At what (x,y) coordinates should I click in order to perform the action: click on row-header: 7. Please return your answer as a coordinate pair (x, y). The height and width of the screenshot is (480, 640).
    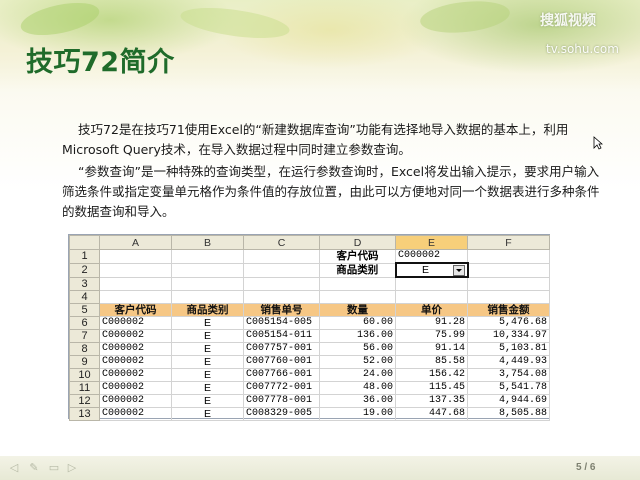
    Looking at the image, I should click on (84, 336).